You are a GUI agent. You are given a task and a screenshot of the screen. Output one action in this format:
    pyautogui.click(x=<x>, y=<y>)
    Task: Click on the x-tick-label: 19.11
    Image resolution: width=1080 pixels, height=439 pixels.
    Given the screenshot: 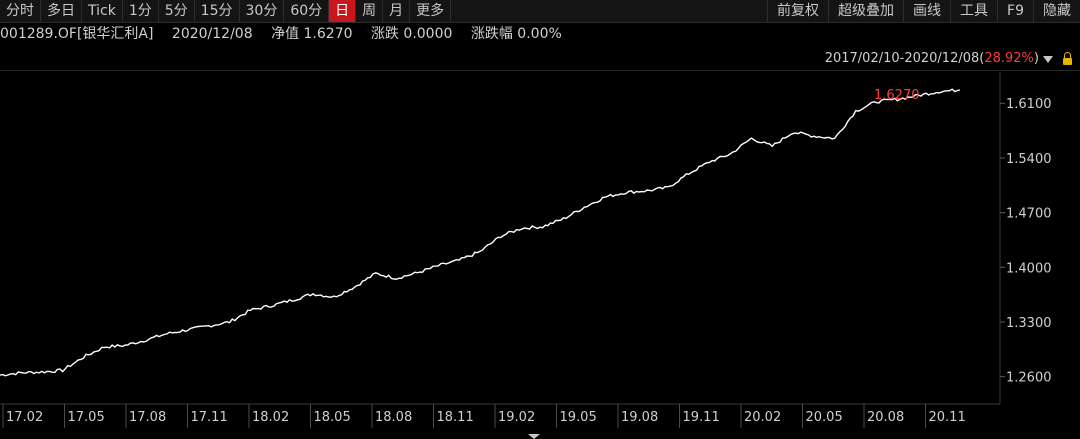 What is the action you would take?
    pyautogui.click(x=701, y=417)
    